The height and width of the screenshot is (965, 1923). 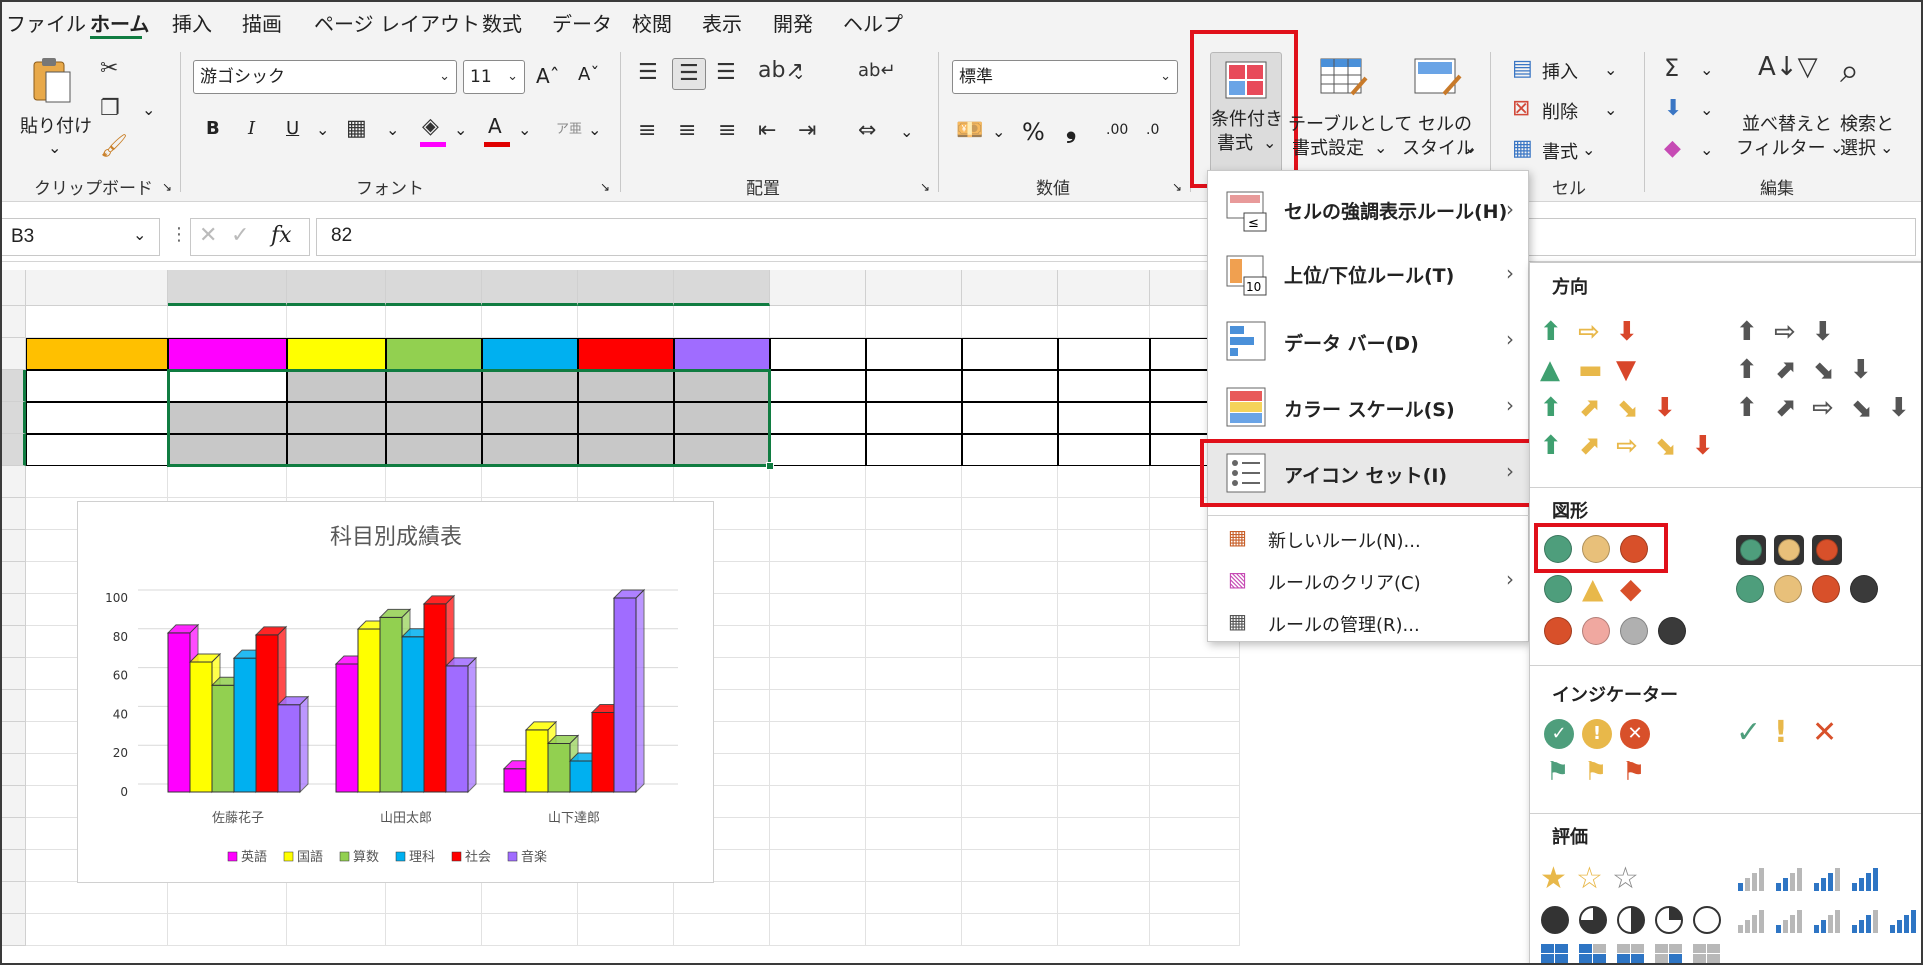 What do you see at coordinates (325, 77) in the screenshot?
I see `font-name-select: 游ゴシック ⌄` at bounding box center [325, 77].